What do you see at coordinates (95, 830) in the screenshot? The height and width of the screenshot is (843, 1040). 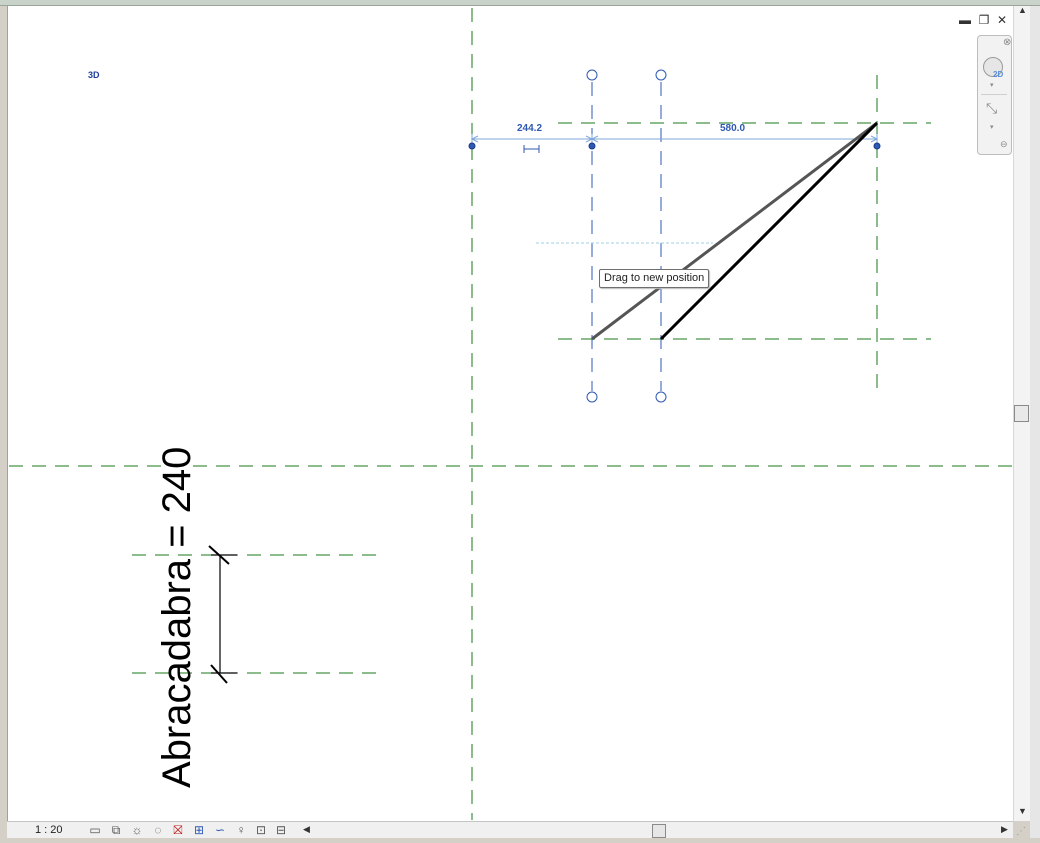 I see `detail-level-icon: ▭` at bounding box center [95, 830].